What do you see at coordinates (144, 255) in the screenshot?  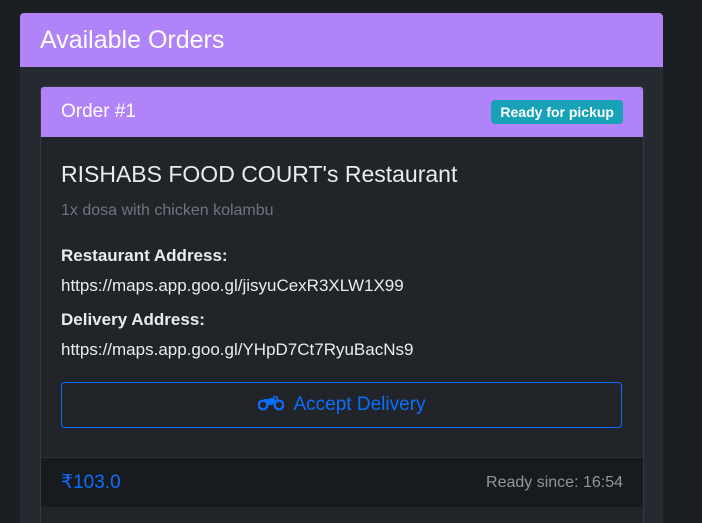 I see `restaurant-address-label: Restaurant Address:` at bounding box center [144, 255].